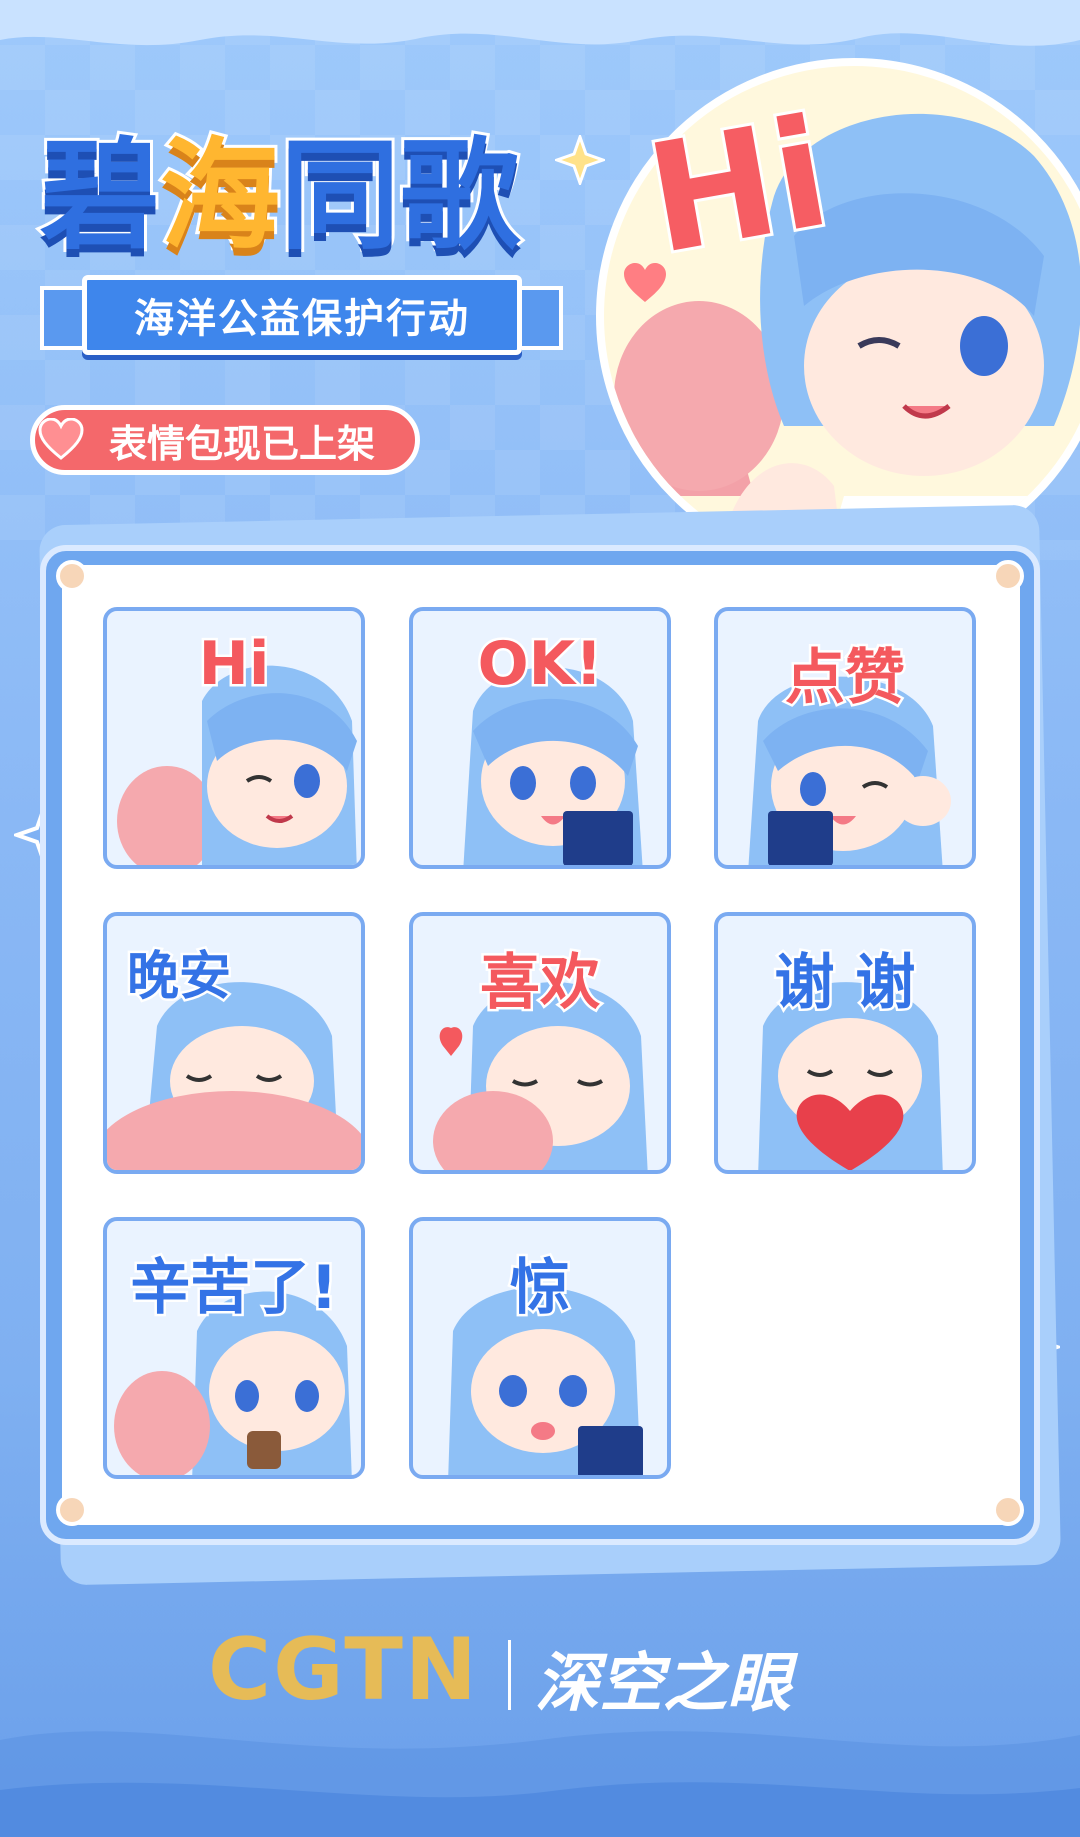 The height and width of the screenshot is (1837, 1080). I want to click on cgtn-logo: CGTN, so click(343, 1670).